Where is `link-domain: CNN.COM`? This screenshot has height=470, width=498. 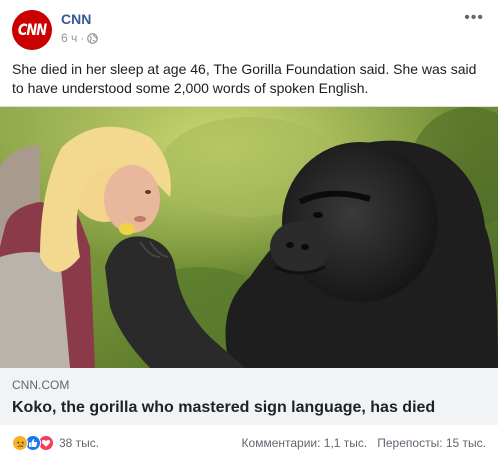
link-domain: CNN.COM is located at coordinates (41, 385).